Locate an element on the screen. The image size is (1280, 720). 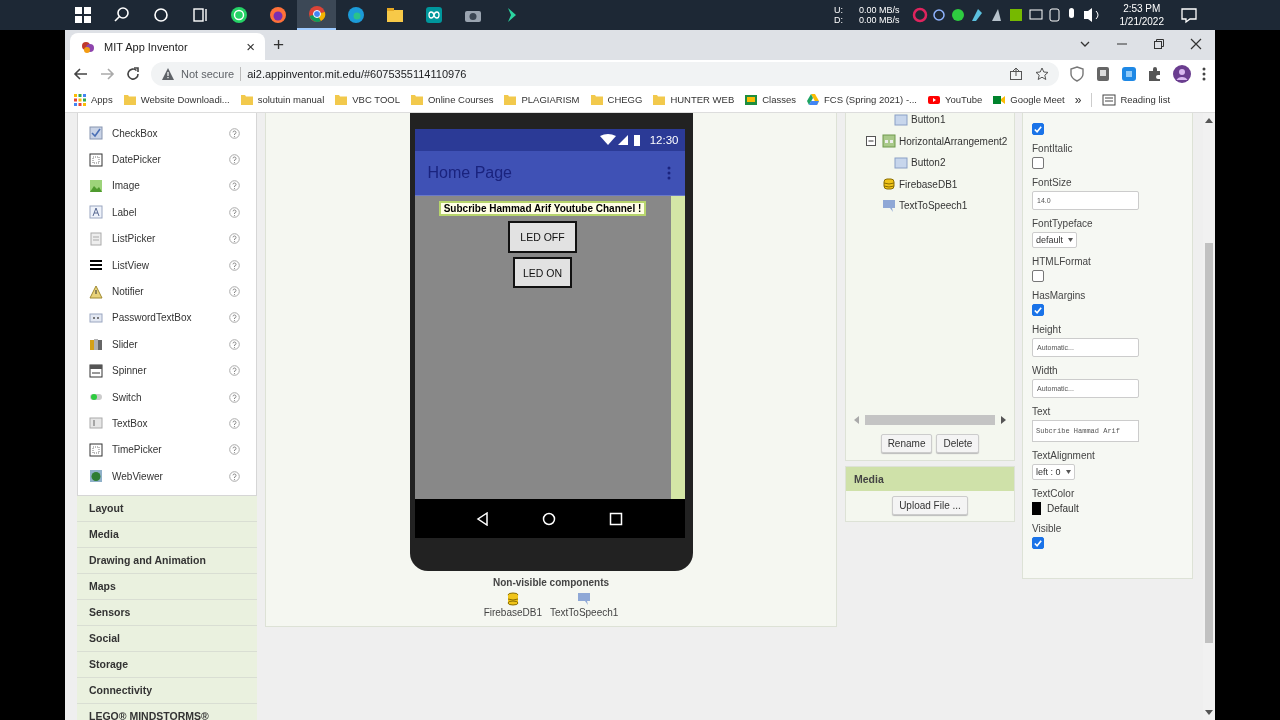
component-action-button: Rename is located at coordinates (906, 443).